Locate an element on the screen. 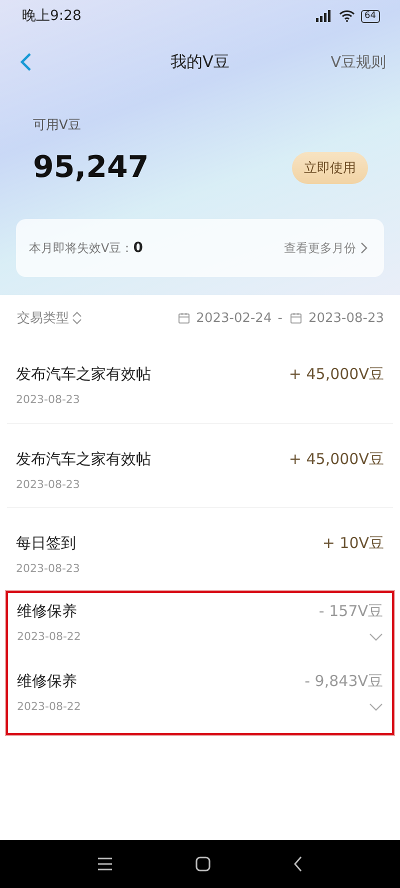 The width and height of the screenshot is (400, 888). home-icon is located at coordinates (203, 864).